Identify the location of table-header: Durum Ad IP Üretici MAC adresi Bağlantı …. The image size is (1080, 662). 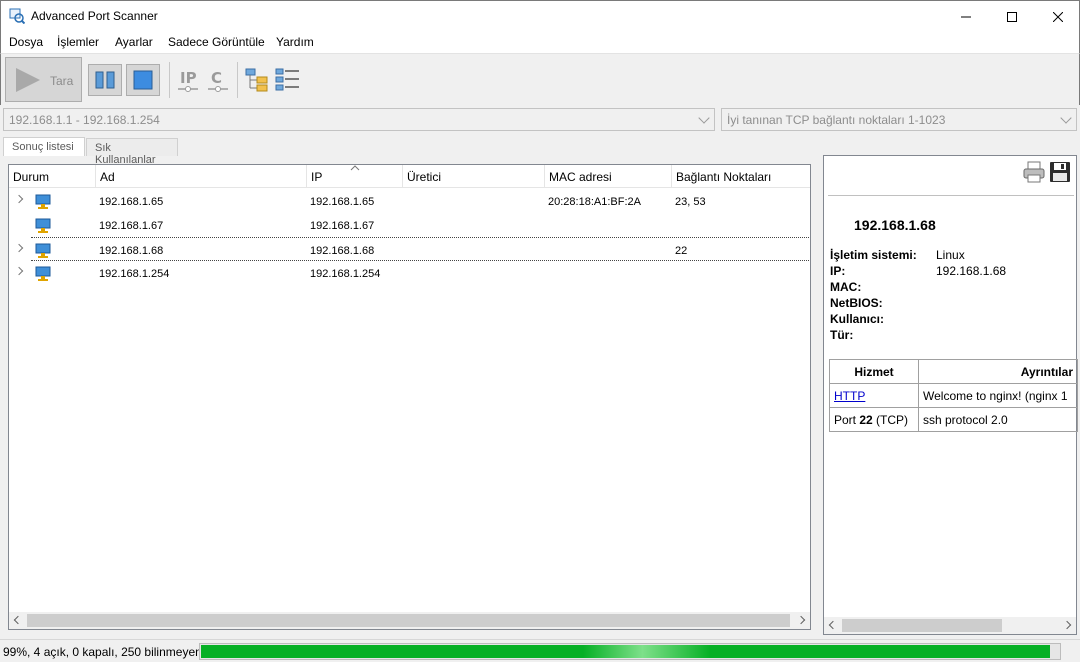
(409, 176).